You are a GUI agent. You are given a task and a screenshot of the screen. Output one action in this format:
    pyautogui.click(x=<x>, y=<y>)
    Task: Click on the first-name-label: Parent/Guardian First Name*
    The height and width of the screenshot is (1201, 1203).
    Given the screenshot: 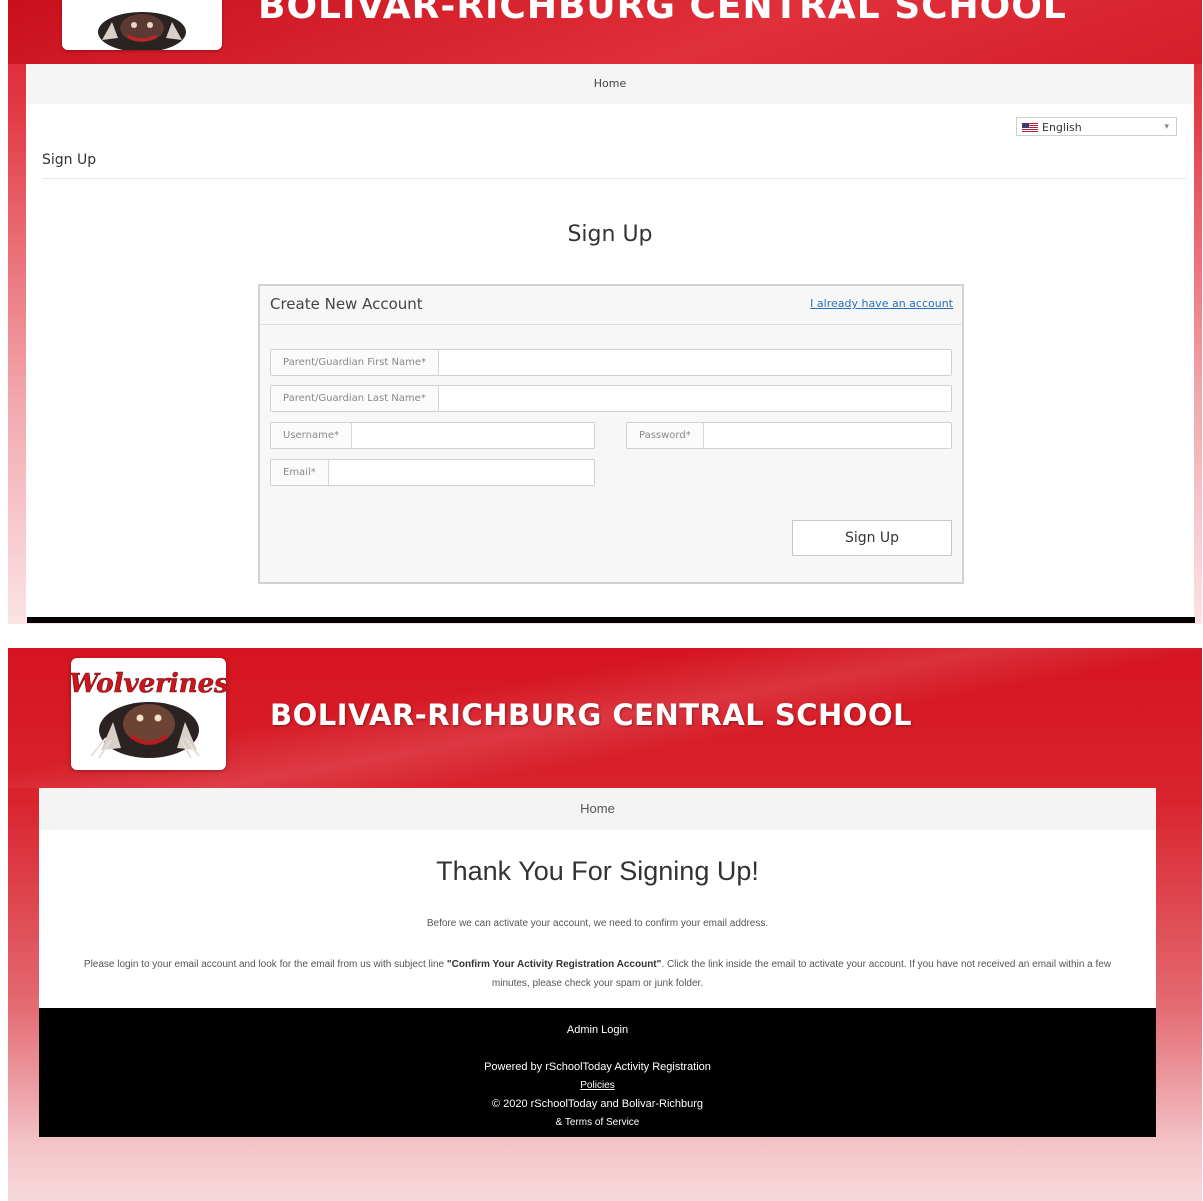 What is the action you would take?
    pyautogui.click(x=355, y=362)
    